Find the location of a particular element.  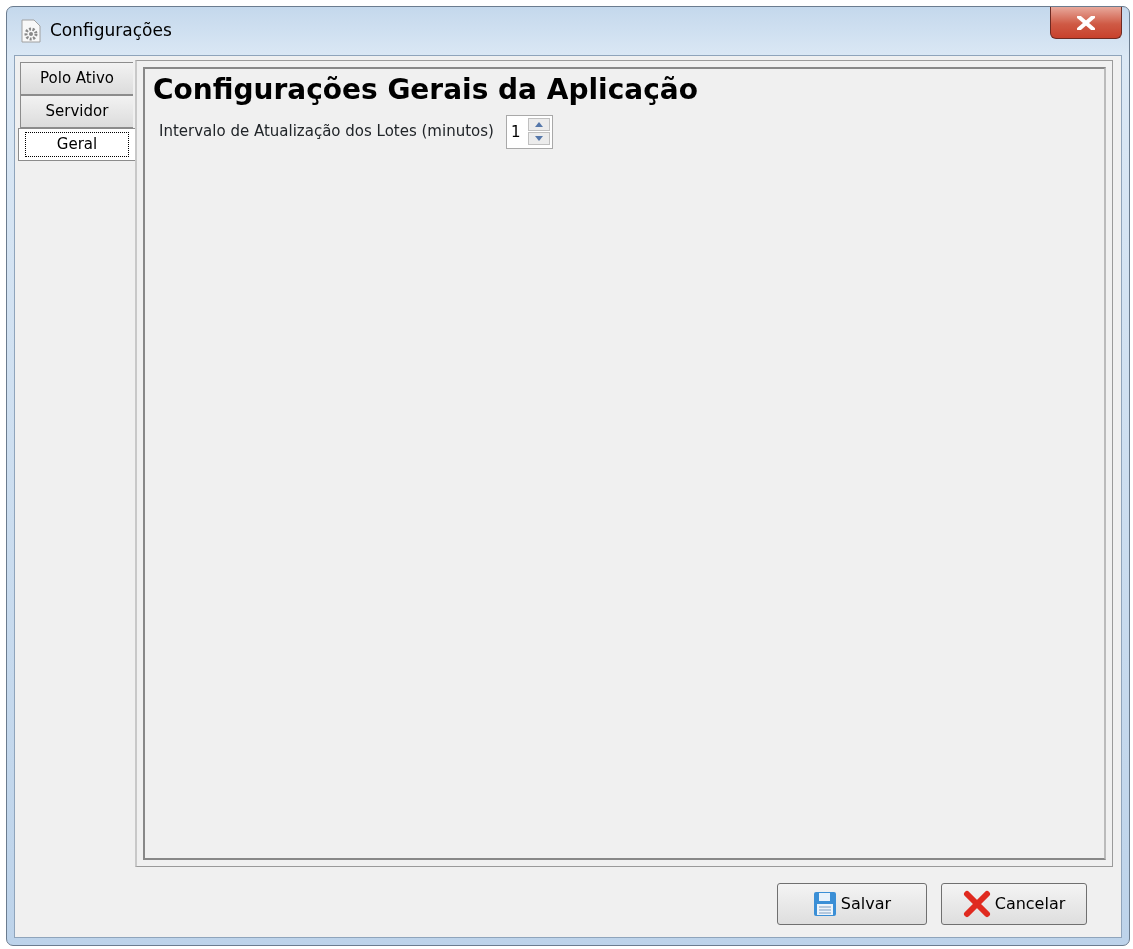

cancel-button: Cancelar is located at coordinates (1014, 904).